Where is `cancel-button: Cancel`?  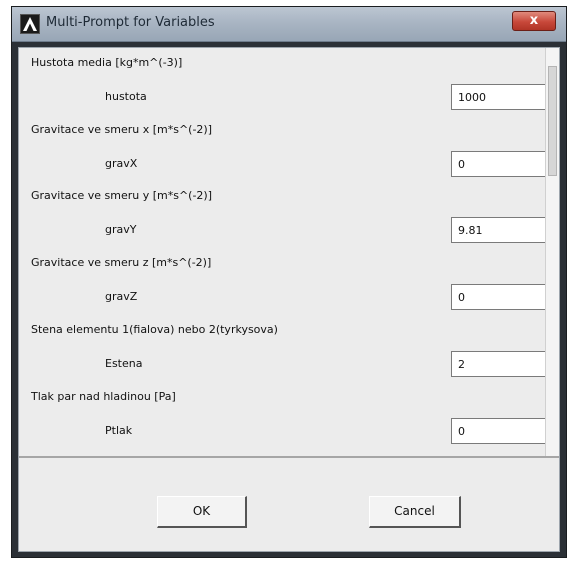
cancel-button: Cancel is located at coordinates (415, 512).